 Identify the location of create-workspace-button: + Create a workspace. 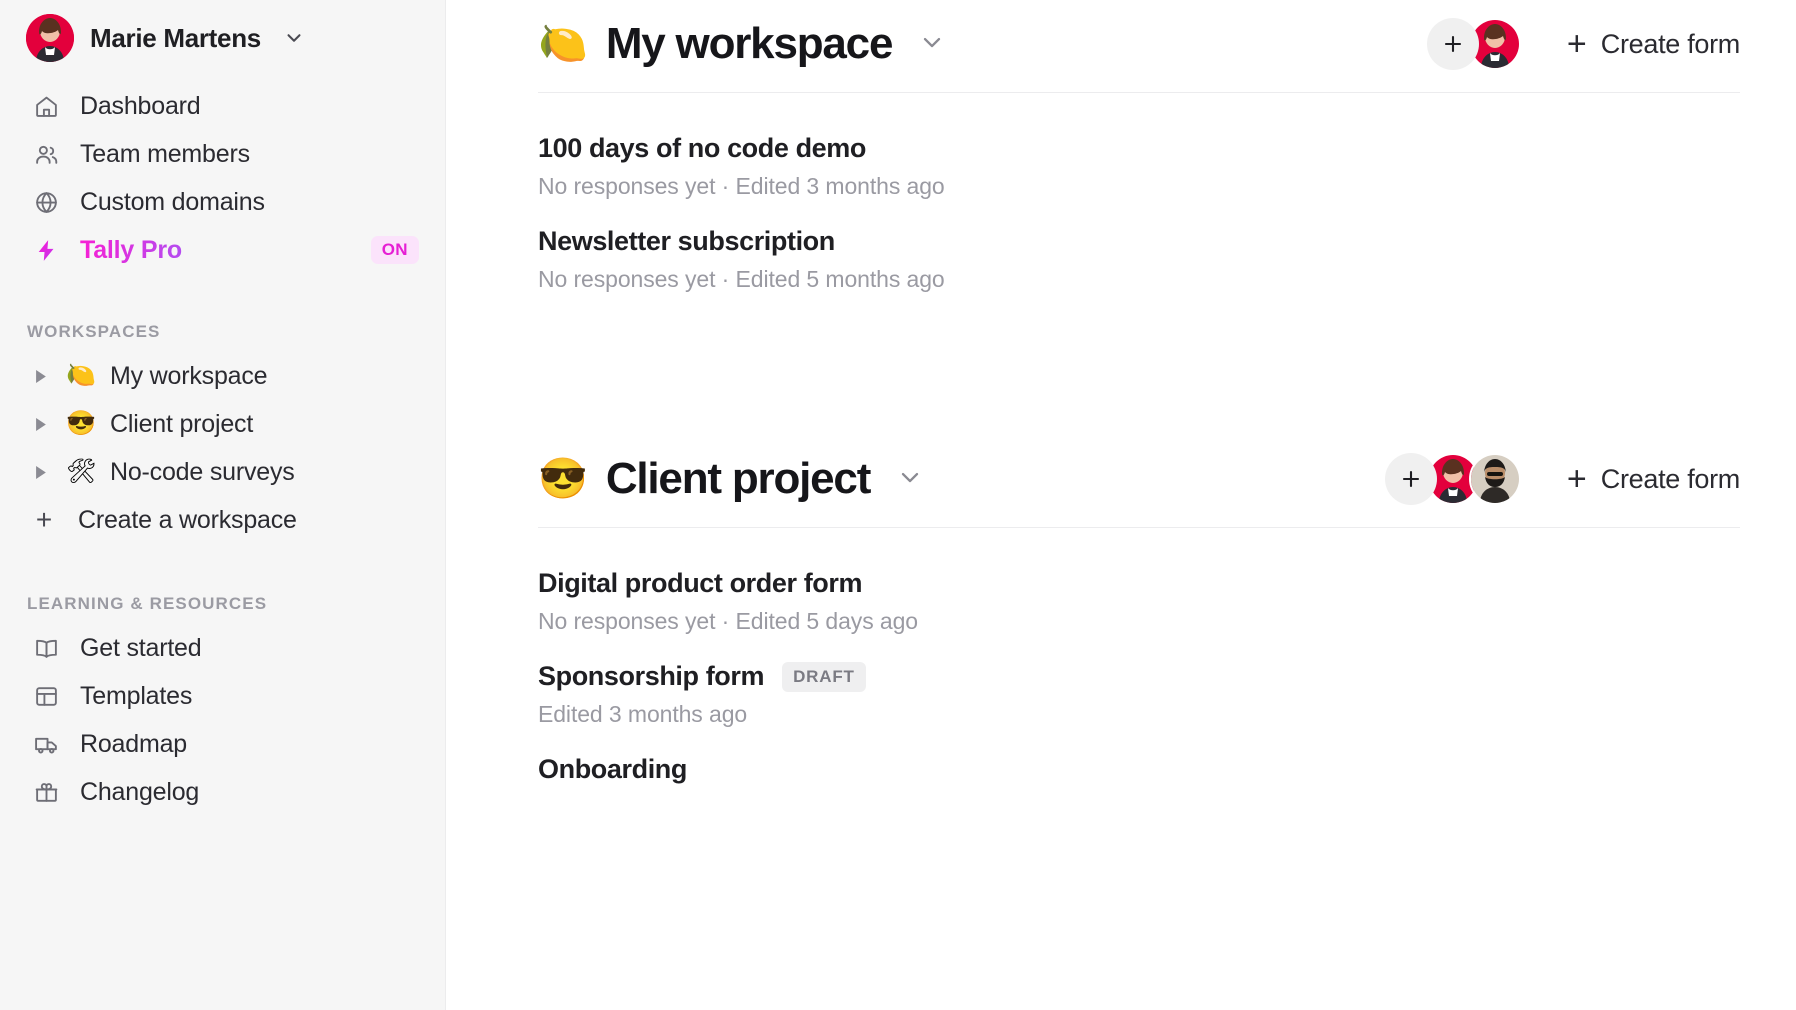
(222, 520).